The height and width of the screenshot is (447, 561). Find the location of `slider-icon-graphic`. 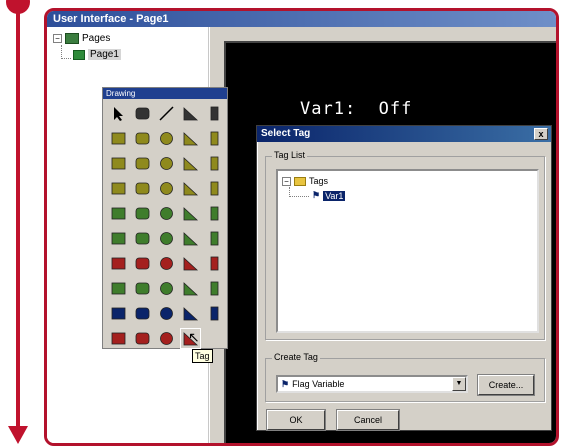

slider-icon-graphic is located at coordinates (166, 238).